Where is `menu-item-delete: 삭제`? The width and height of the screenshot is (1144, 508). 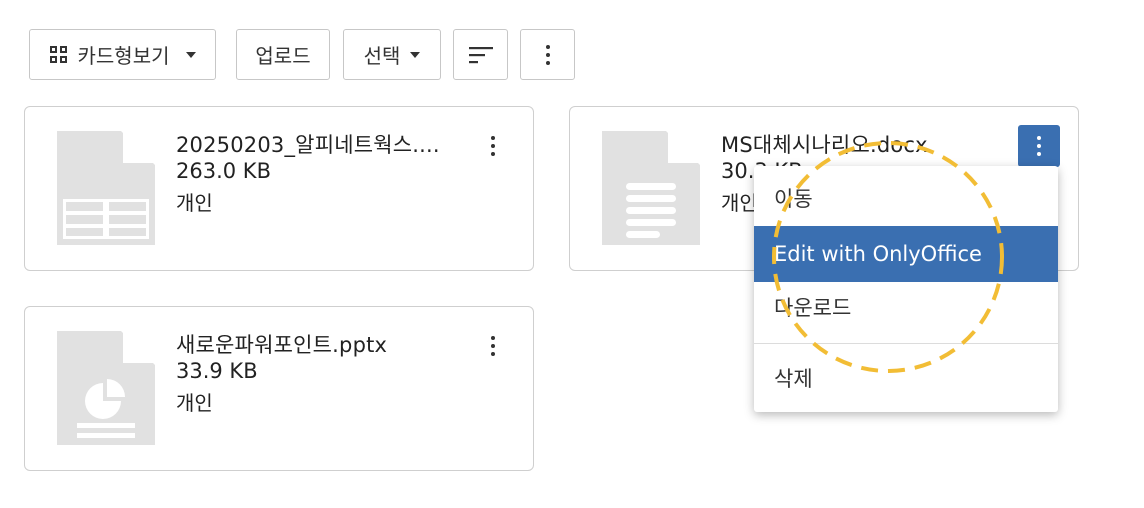
menu-item-delete: 삭제 is located at coordinates (906, 378).